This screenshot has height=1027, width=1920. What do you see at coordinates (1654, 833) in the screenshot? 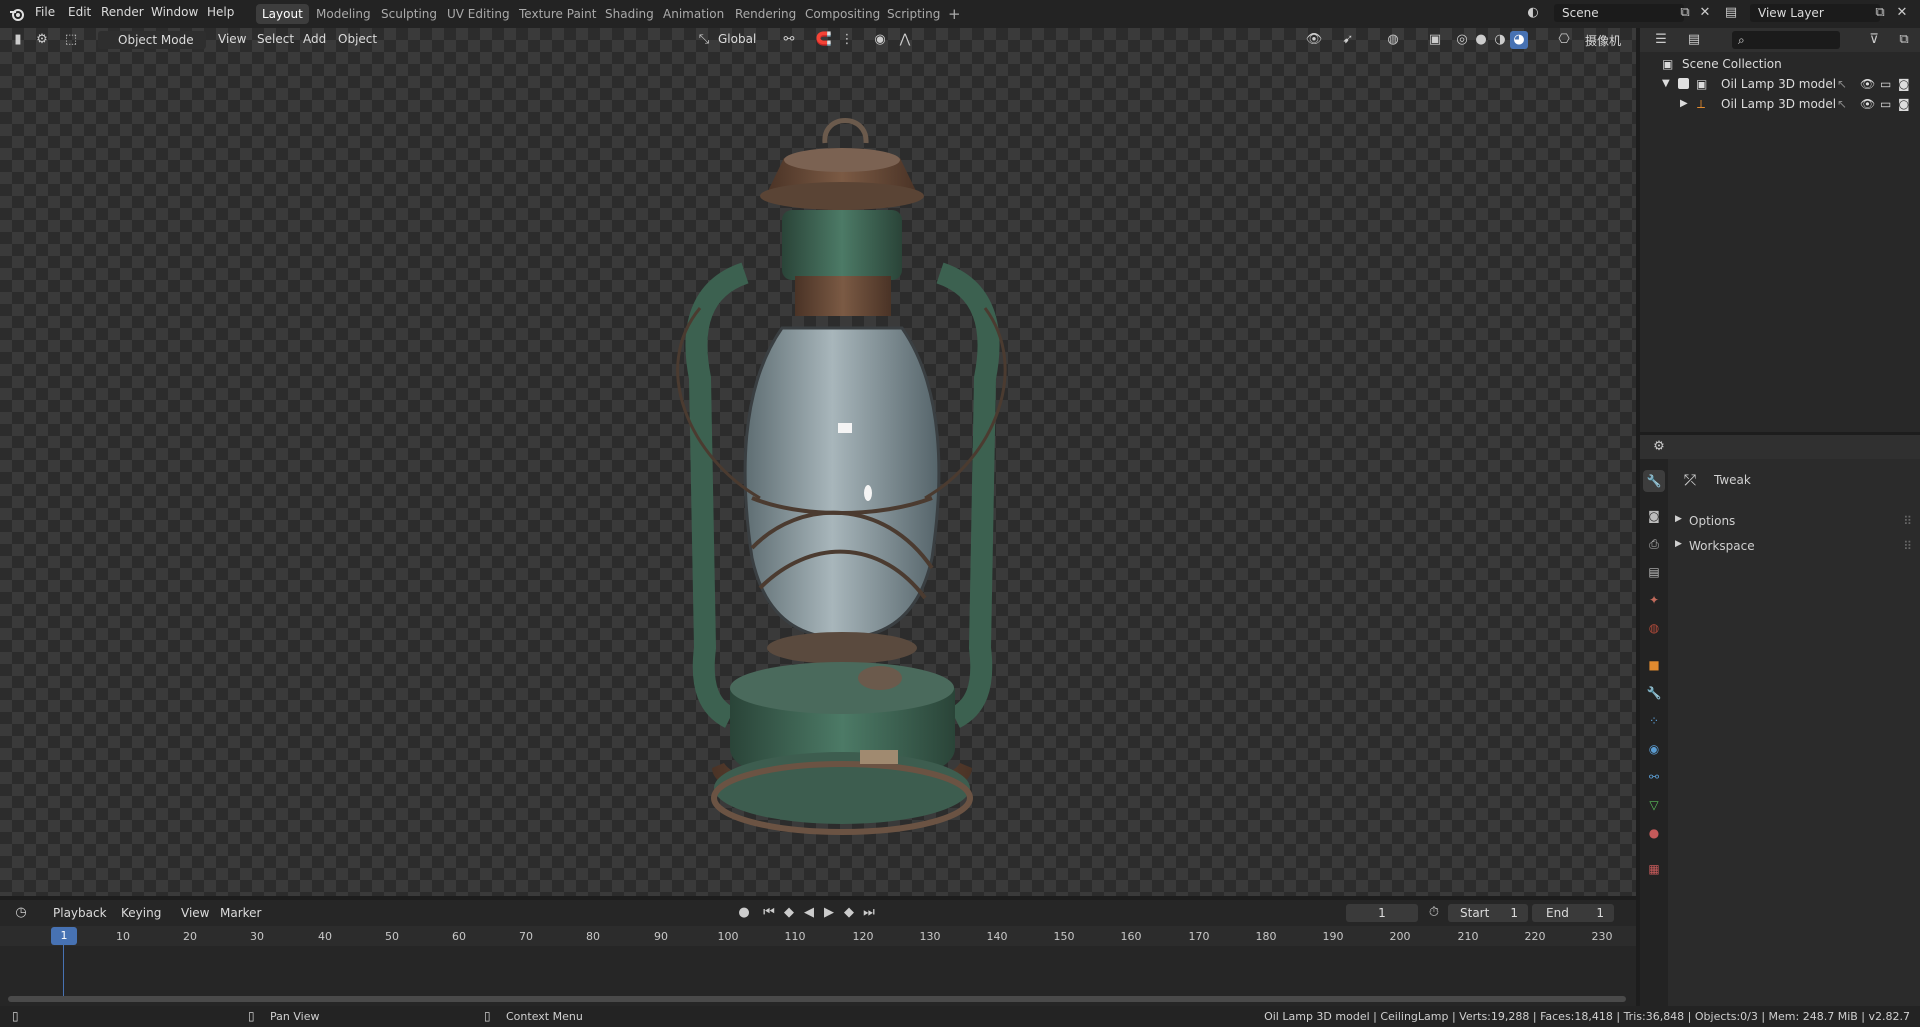
I see `tab-material-icon: ●` at bounding box center [1654, 833].